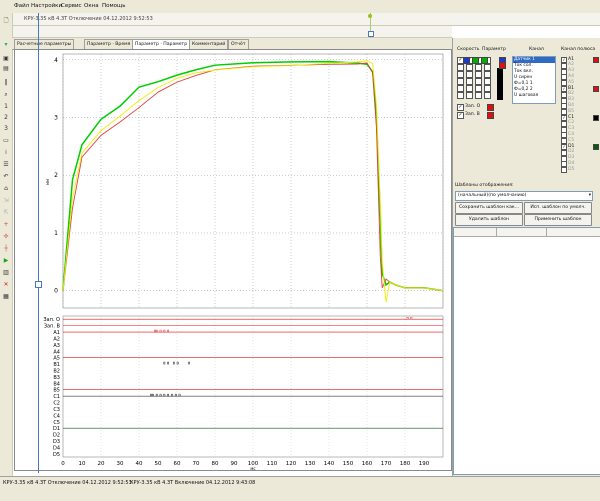 The width and height of the screenshot is (600, 501). I want to click on frame-icon: ▭, so click(6, 141).